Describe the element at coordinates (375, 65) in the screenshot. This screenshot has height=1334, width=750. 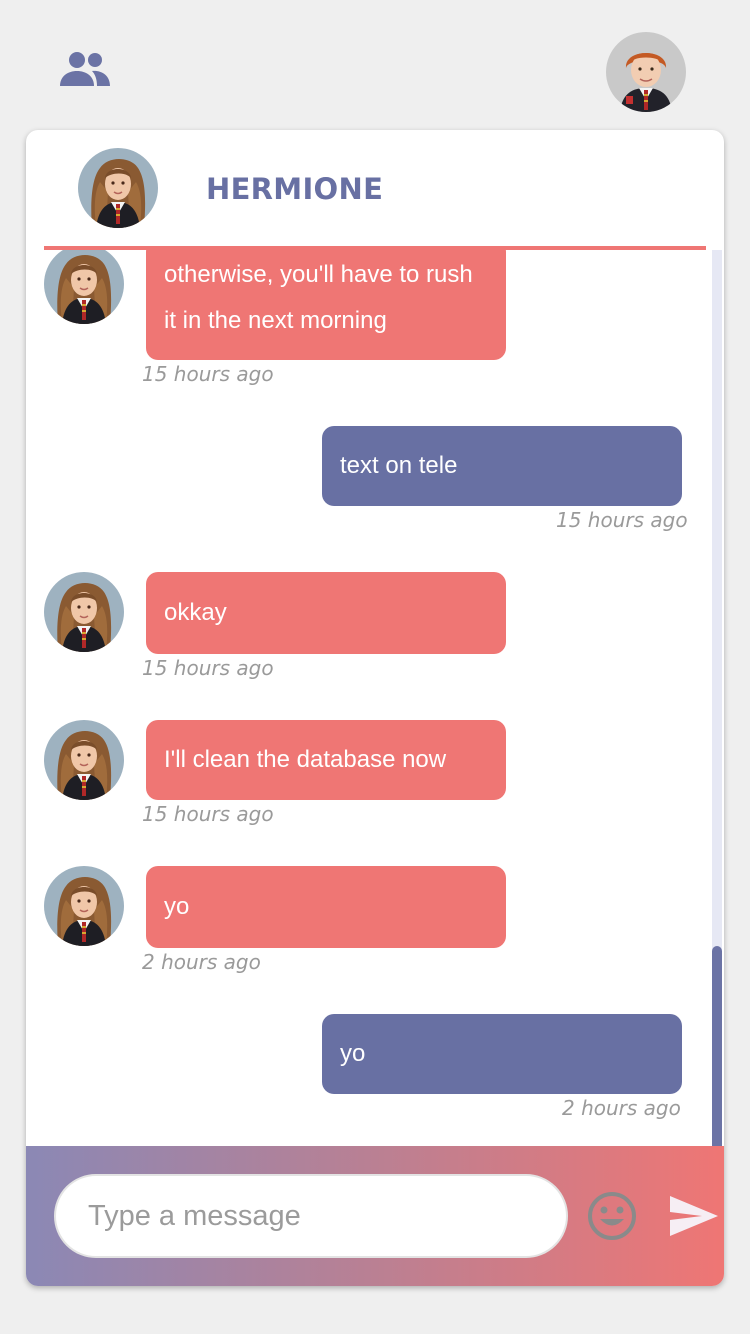
I see `top-bar` at that location.